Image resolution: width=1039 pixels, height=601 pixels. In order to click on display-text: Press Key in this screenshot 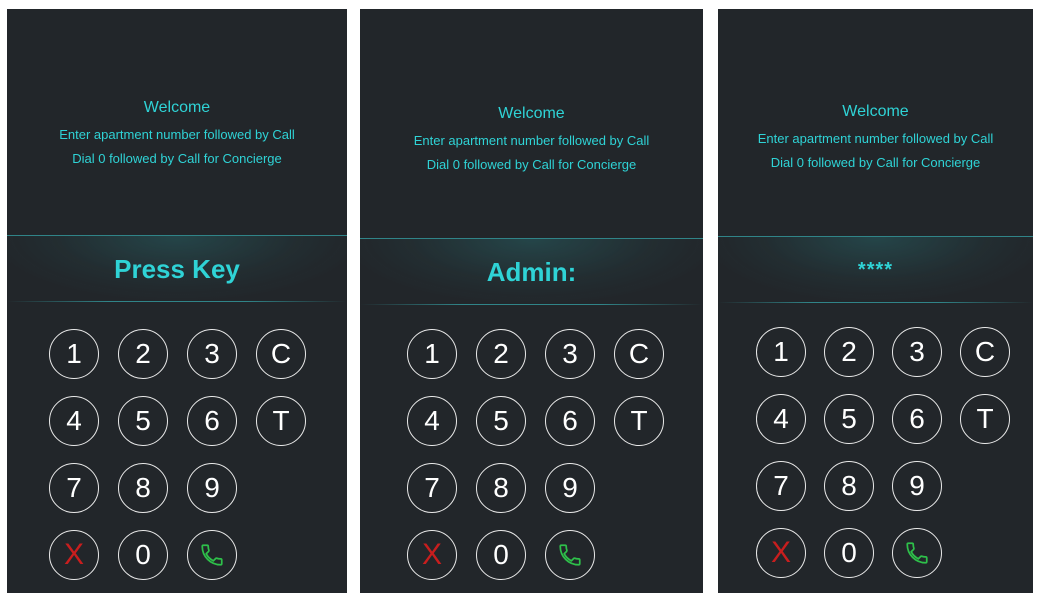, I will do `click(177, 269)`.